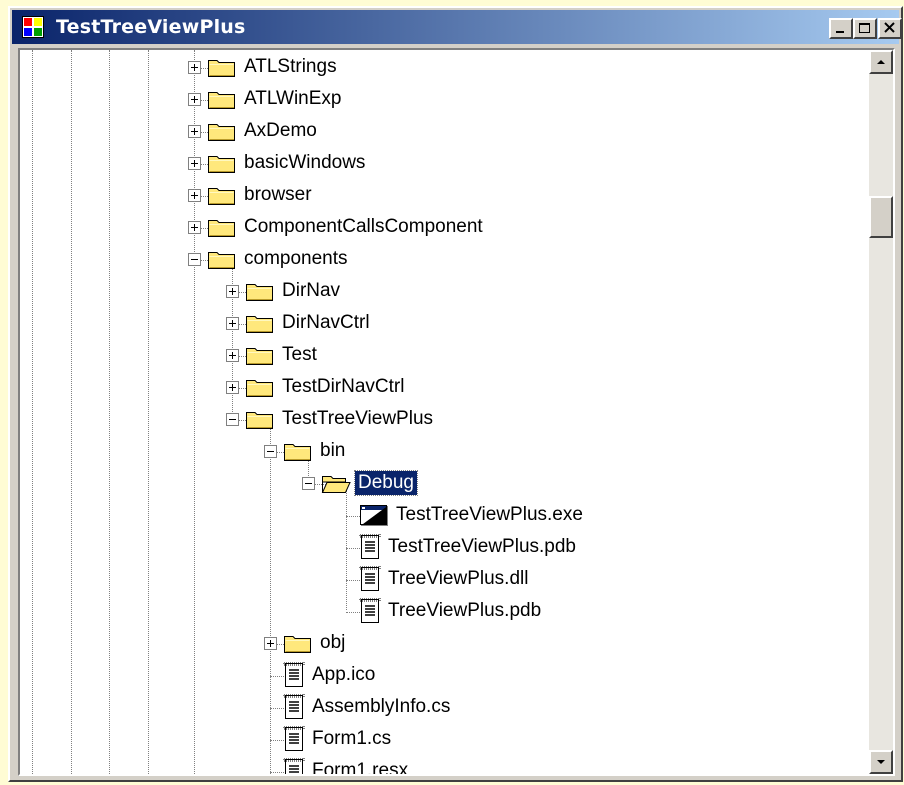  Describe the element at coordinates (336, 485) in the screenshot. I see `folder-open-icon` at that location.